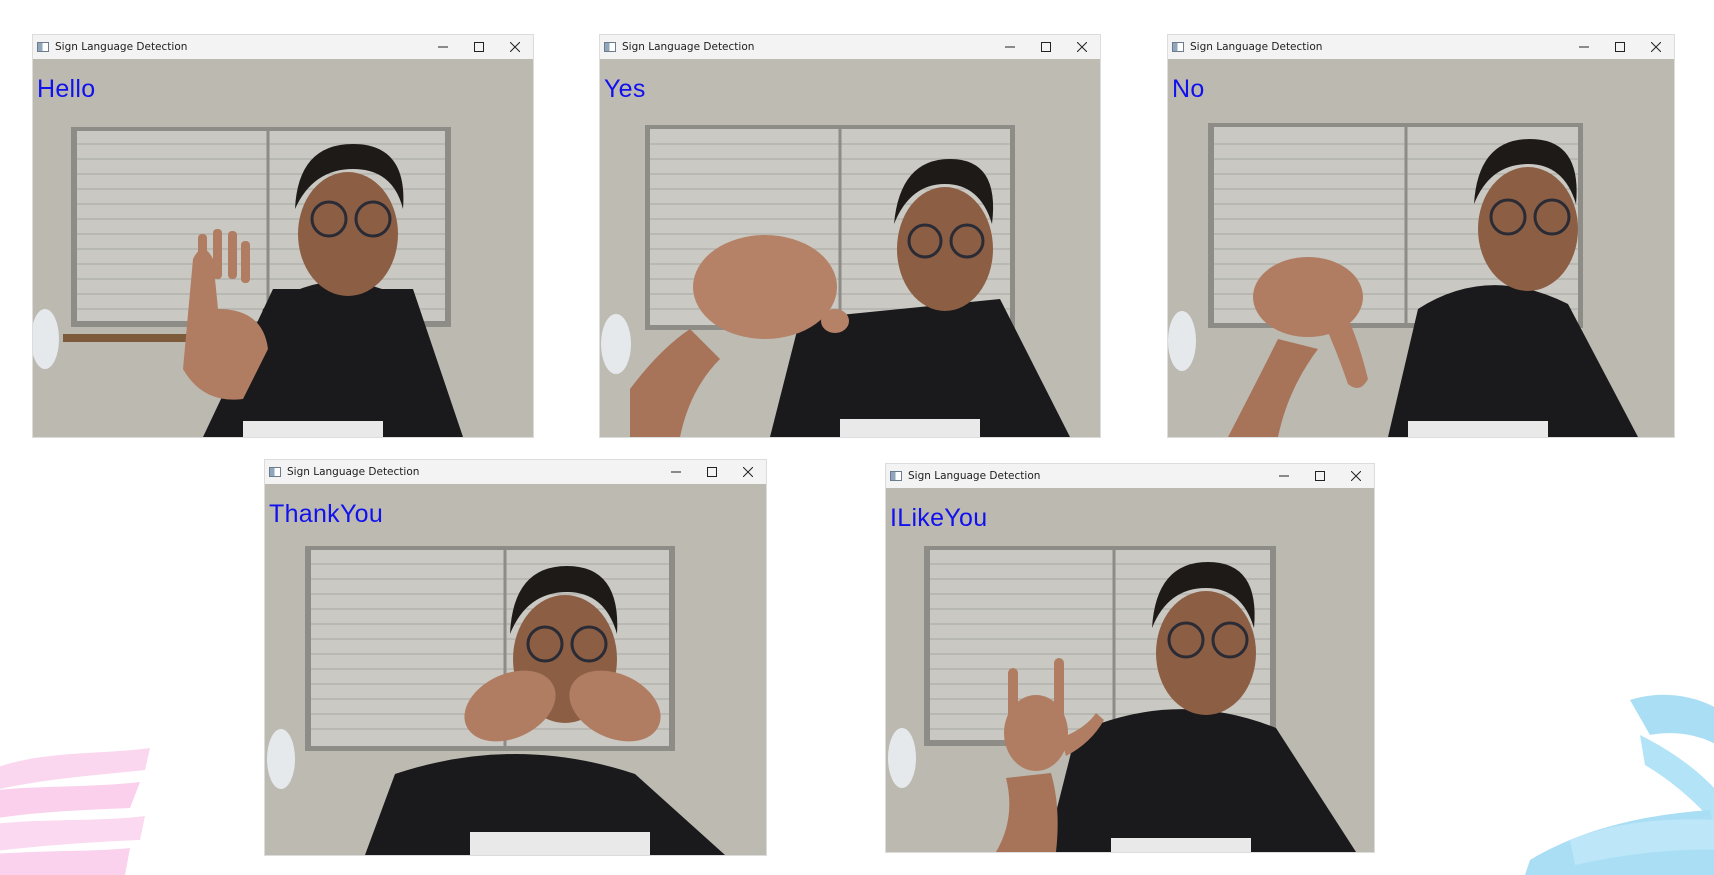 Image resolution: width=1714 pixels, height=875 pixels. Describe the element at coordinates (625, 89) in the screenshot. I see `prediction-label: Yes` at that location.